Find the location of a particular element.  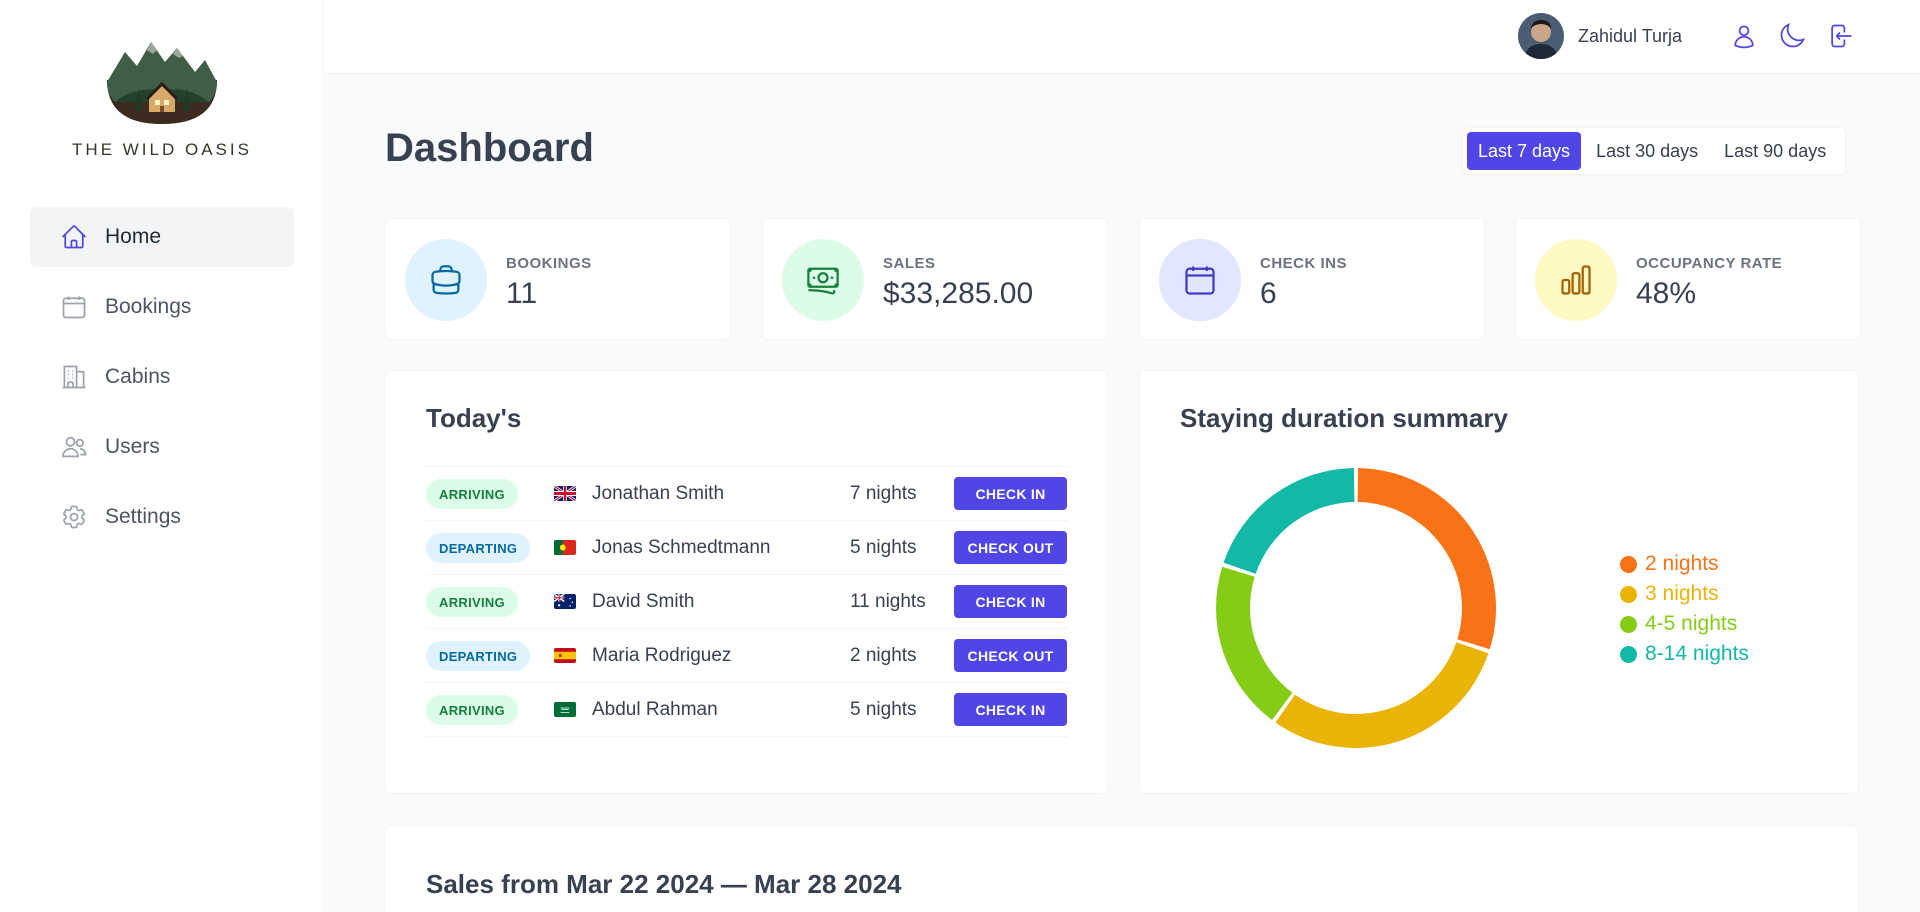

building-icon is located at coordinates (74, 377).